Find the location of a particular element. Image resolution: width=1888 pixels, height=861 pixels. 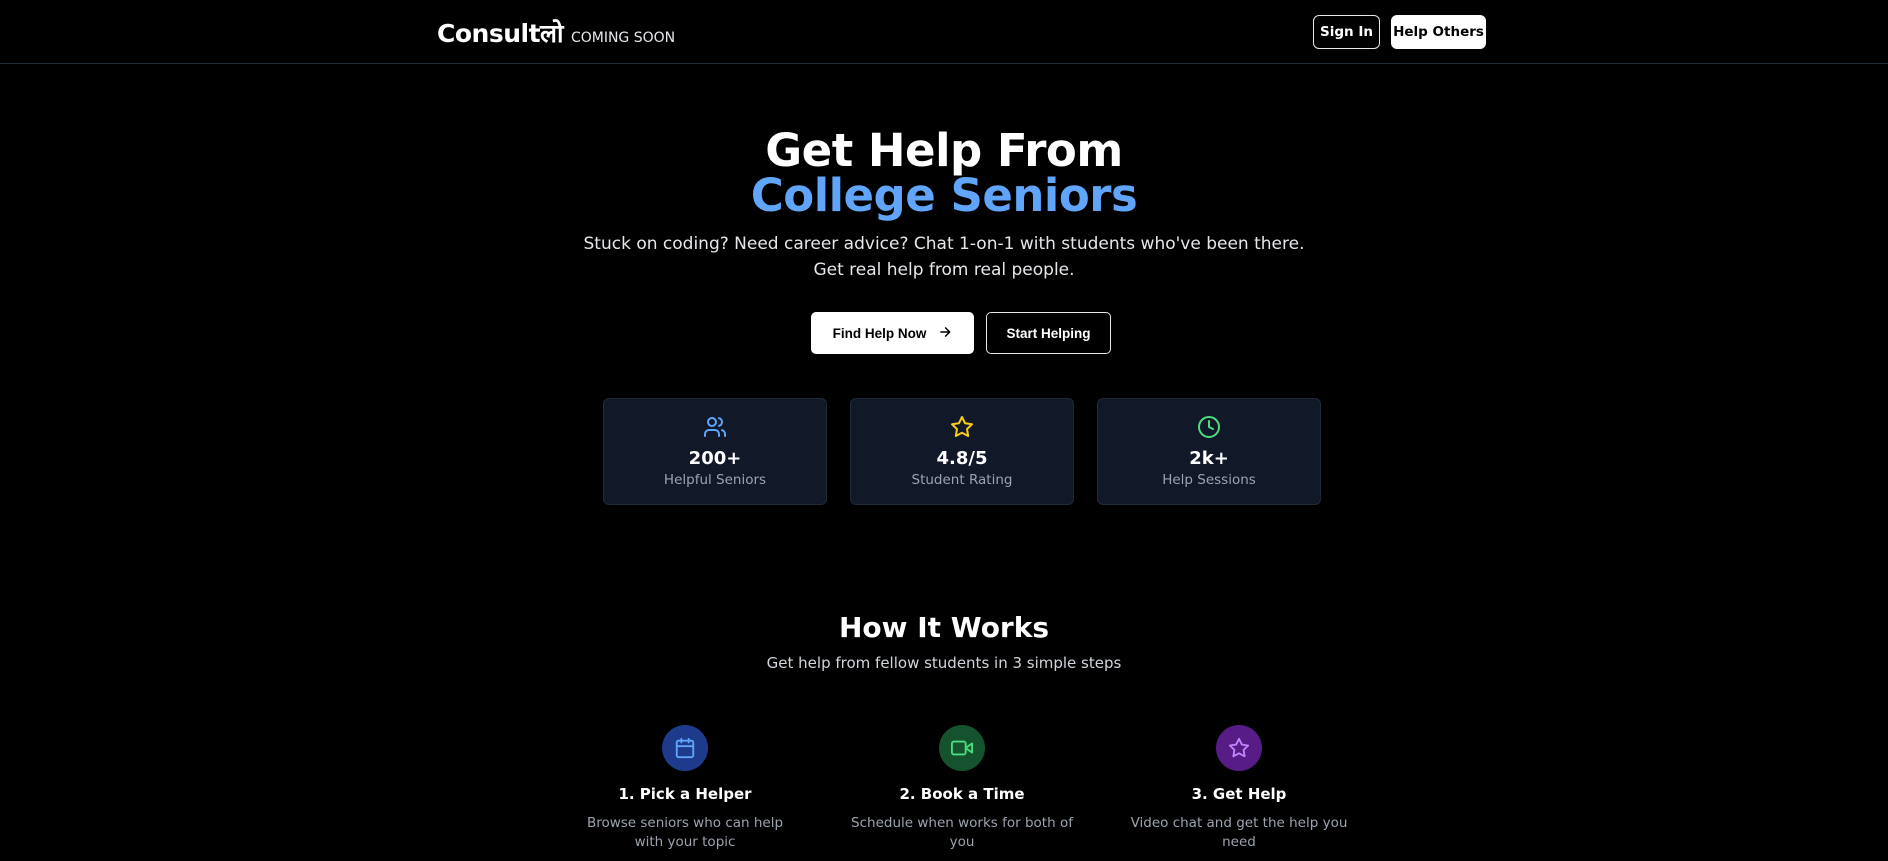

step-title: 3. Get Help is located at coordinates (1239, 794).